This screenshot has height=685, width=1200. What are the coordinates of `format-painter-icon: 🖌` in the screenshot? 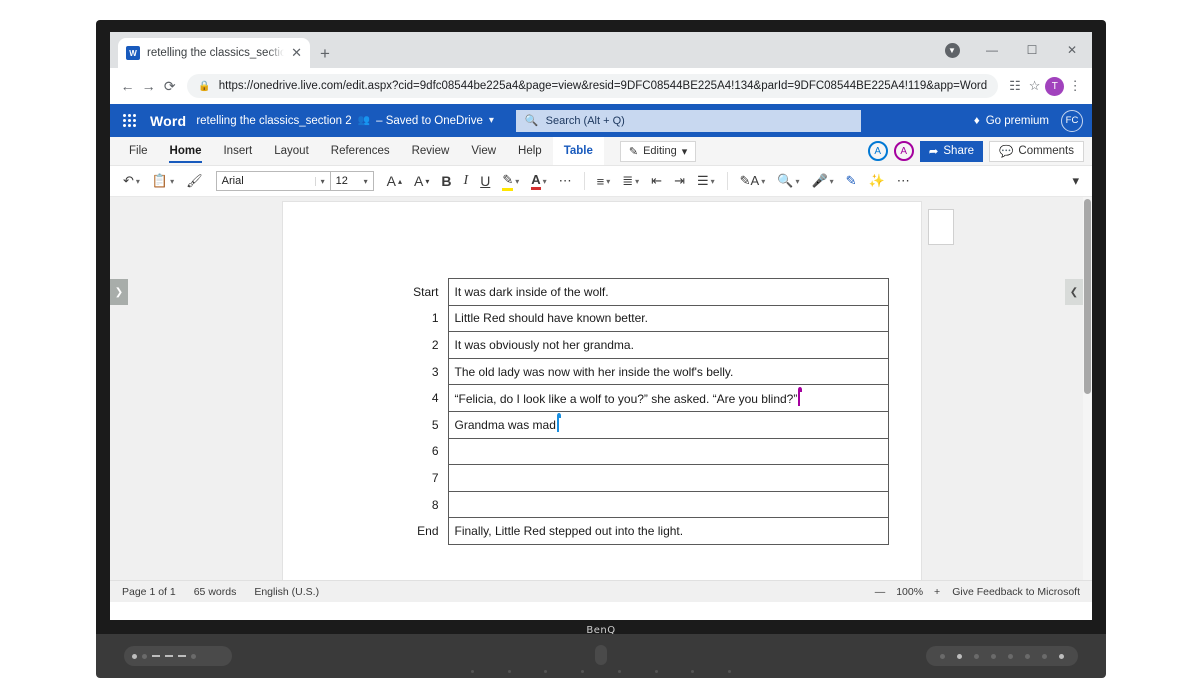 It's located at (194, 181).